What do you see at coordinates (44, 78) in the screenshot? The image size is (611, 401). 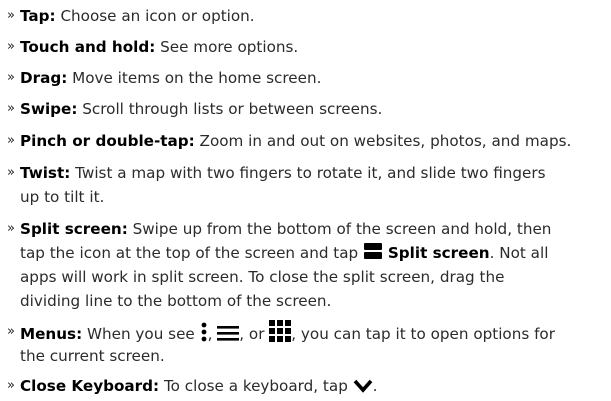 I see `term-drag: Drag:` at bounding box center [44, 78].